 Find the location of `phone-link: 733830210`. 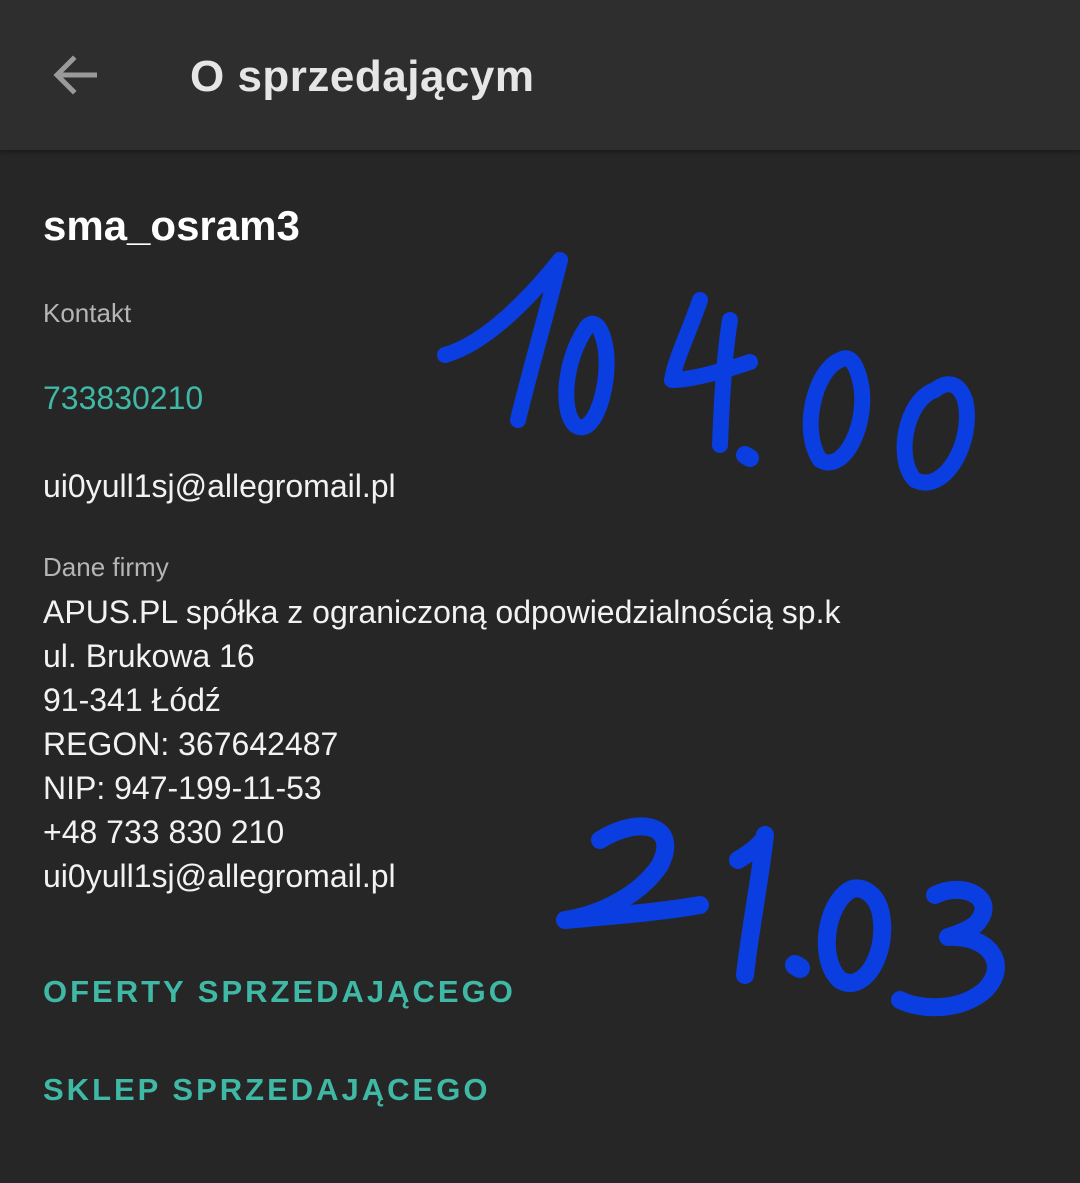

phone-link: 733830210 is located at coordinates (123, 398).